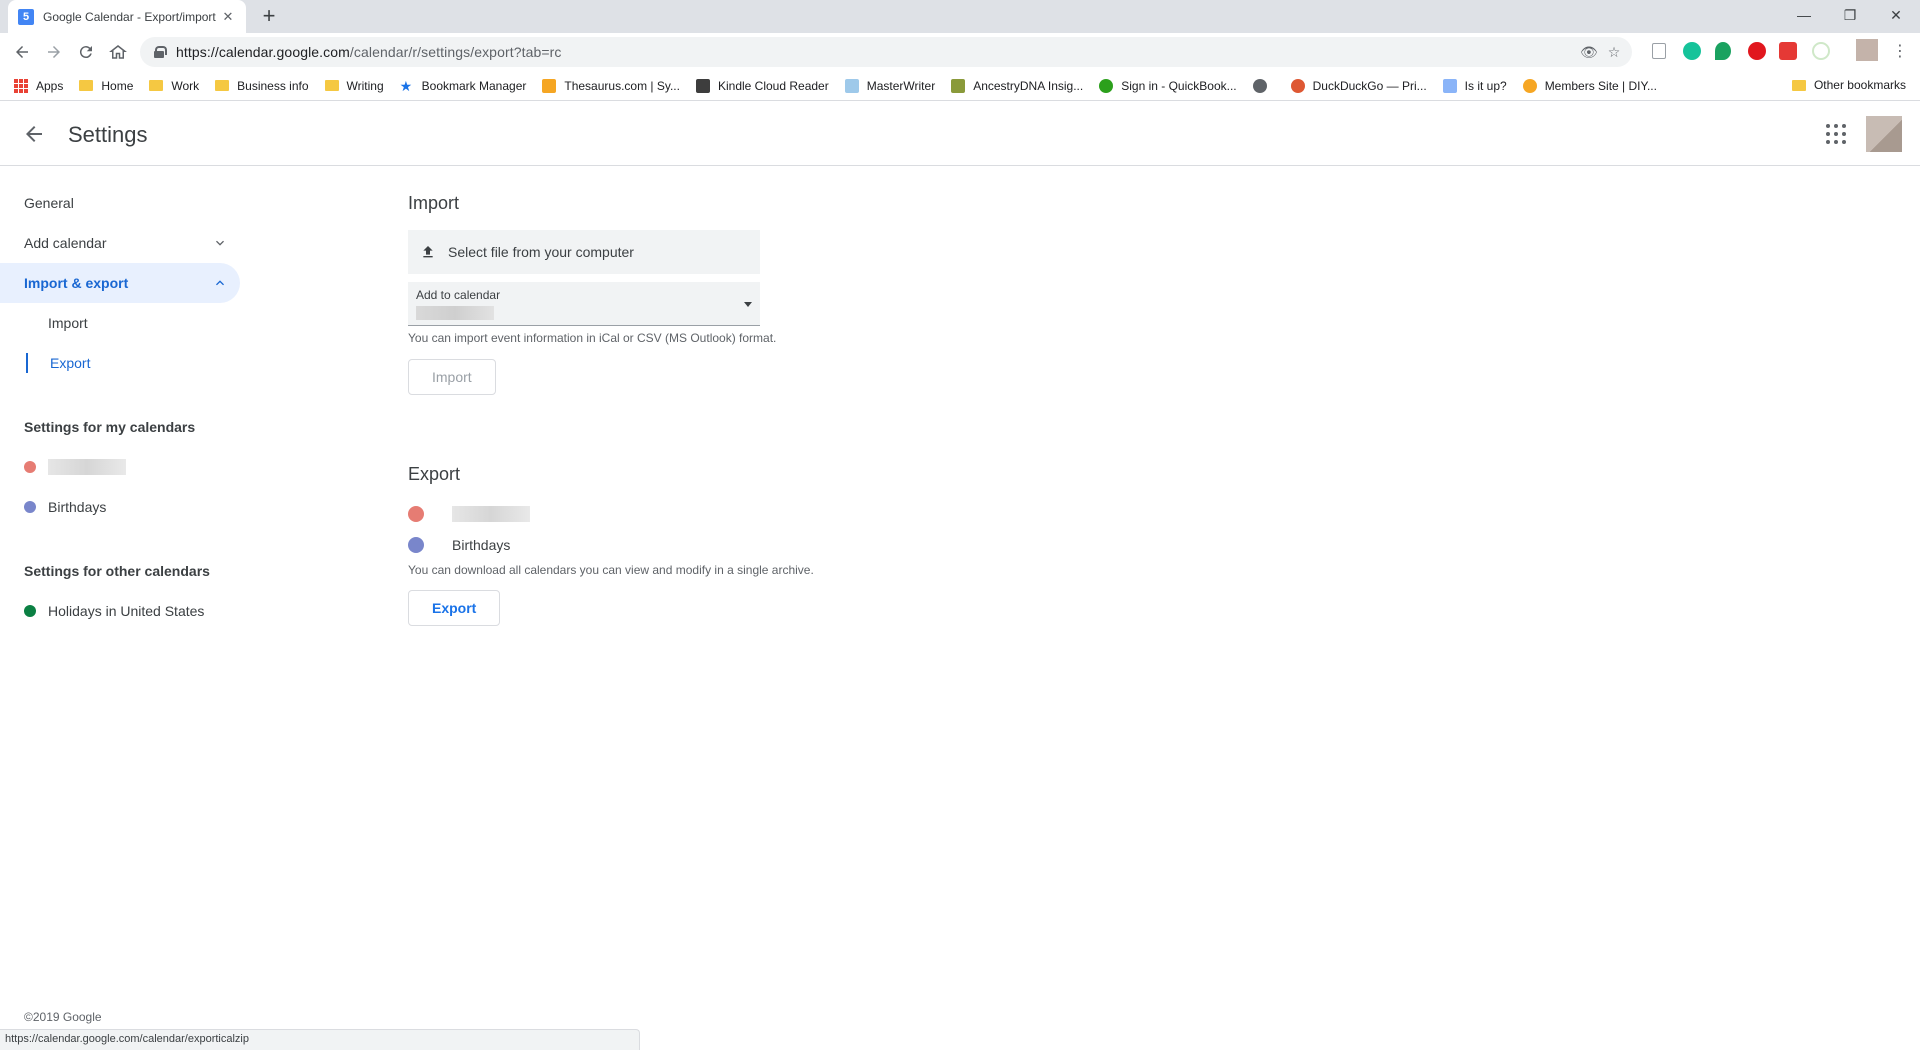 Image resolution: width=1920 pixels, height=1050 pixels. I want to click on opera-extension-icon, so click(1757, 51).